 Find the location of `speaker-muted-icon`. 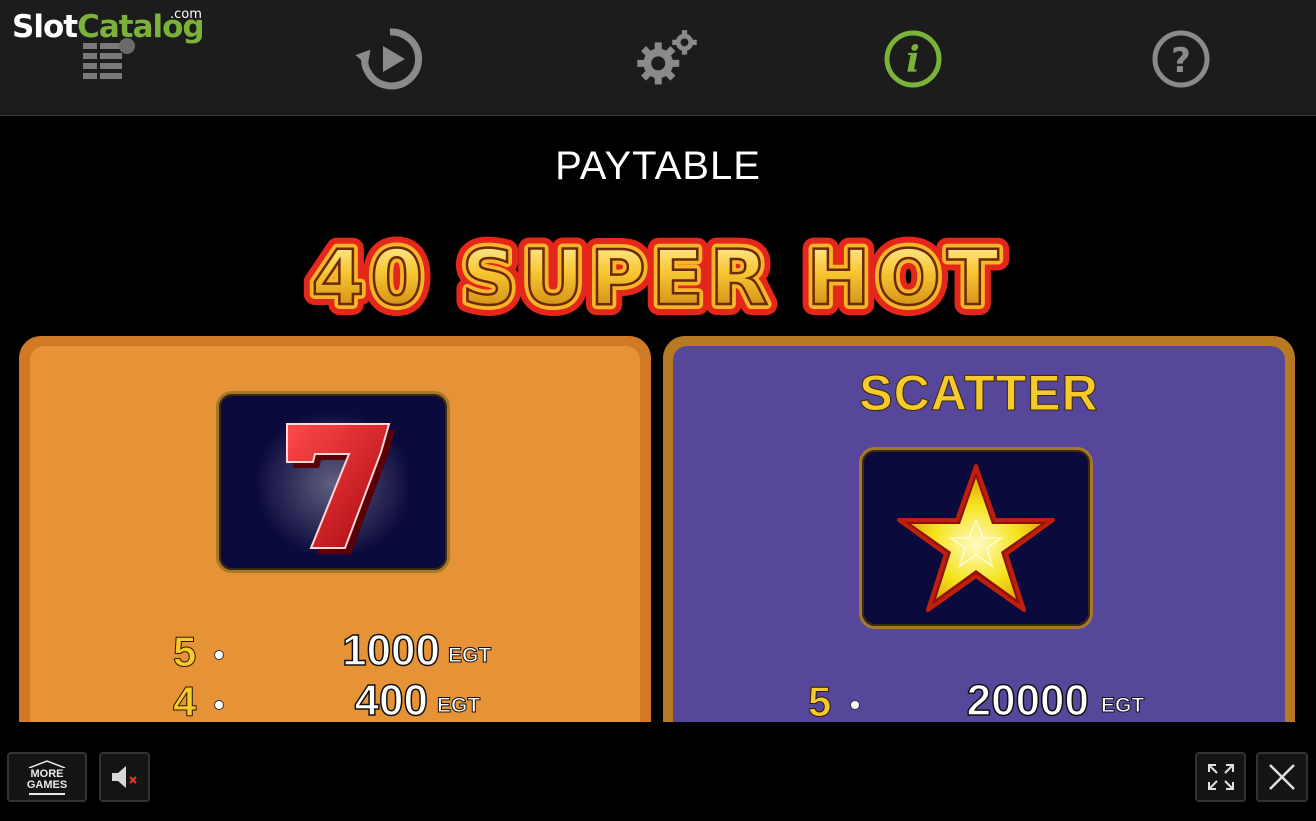

speaker-muted-icon is located at coordinates (124, 777).